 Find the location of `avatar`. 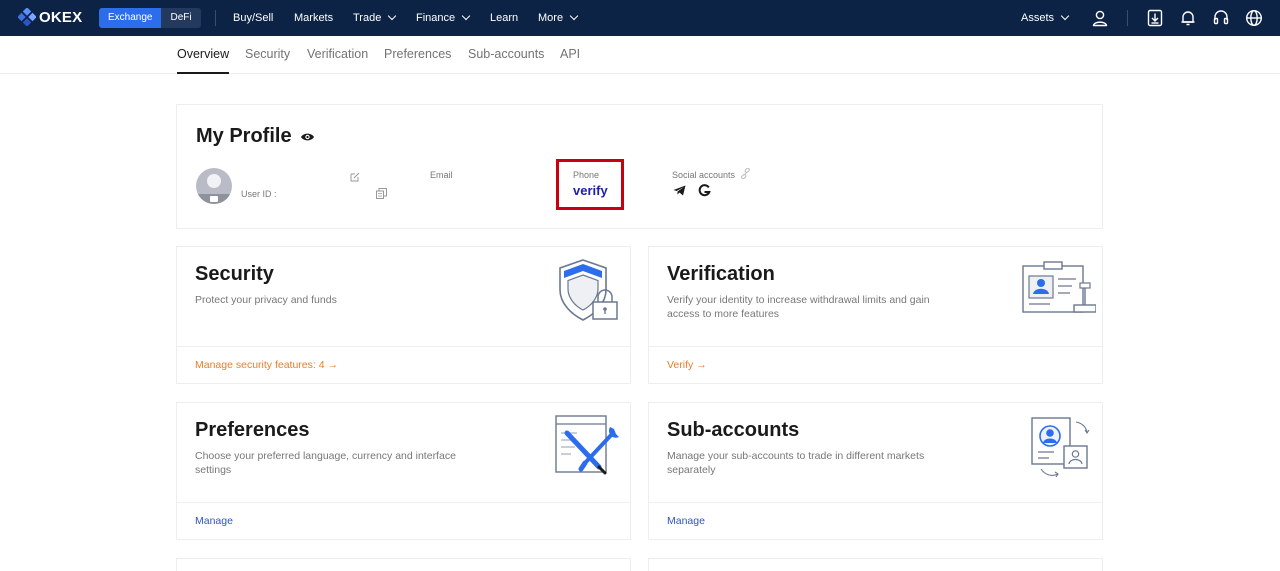

avatar is located at coordinates (214, 186).